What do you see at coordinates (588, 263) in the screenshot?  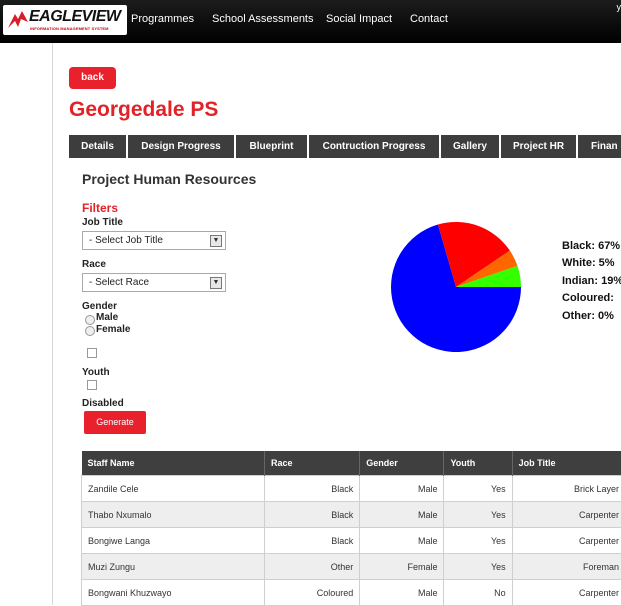 I see `legend-white: White: 5%` at bounding box center [588, 263].